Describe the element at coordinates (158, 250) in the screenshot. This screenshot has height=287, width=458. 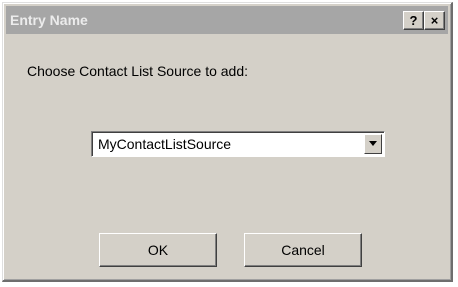
I see `ok-button: OK` at that location.